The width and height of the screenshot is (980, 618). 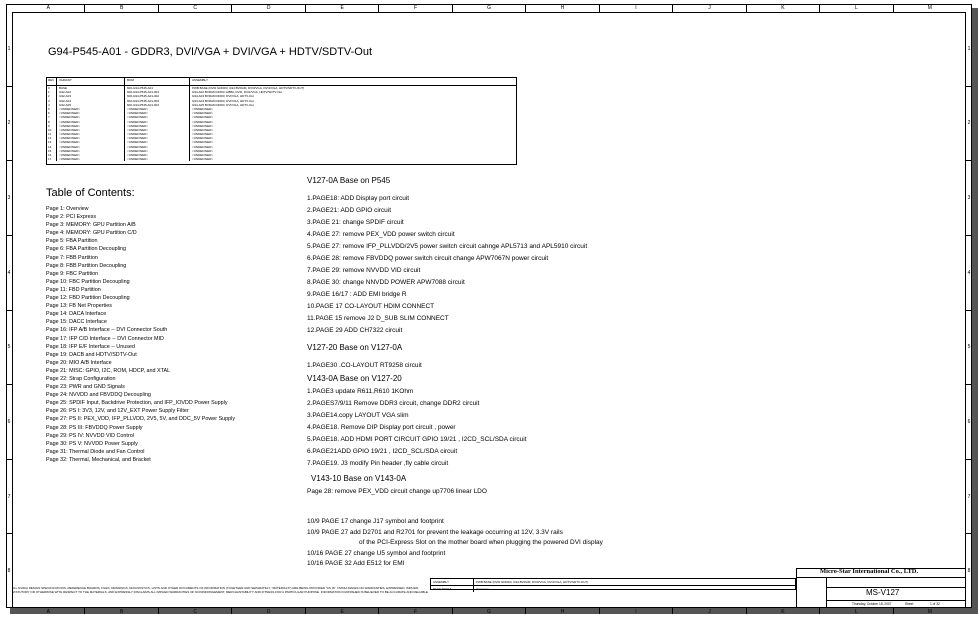 What do you see at coordinates (378, 318) in the screenshot?
I see `note-line: 11.PAGE 15 remove J2 D_SUB SLIM CONNECT` at bounding box center [378, 318].